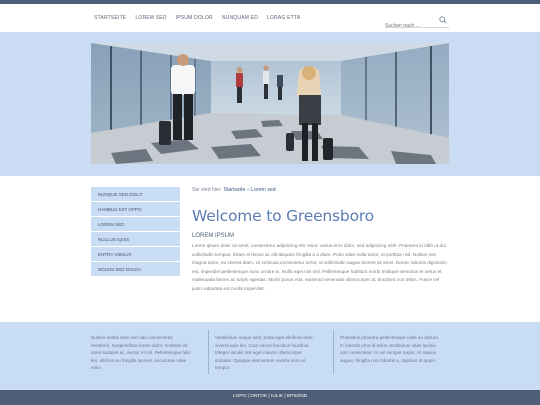 The height and width of the screenshot is (405, 540). I want to click on bottom-link-iulik: Iulik, so click(277, 396).